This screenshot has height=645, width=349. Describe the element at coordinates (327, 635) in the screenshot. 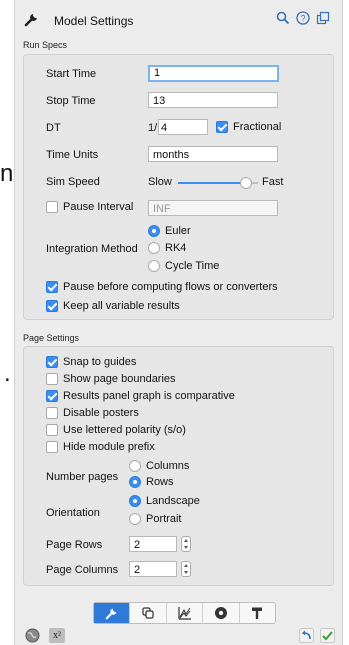

I see `apply-check-icon` at that location.